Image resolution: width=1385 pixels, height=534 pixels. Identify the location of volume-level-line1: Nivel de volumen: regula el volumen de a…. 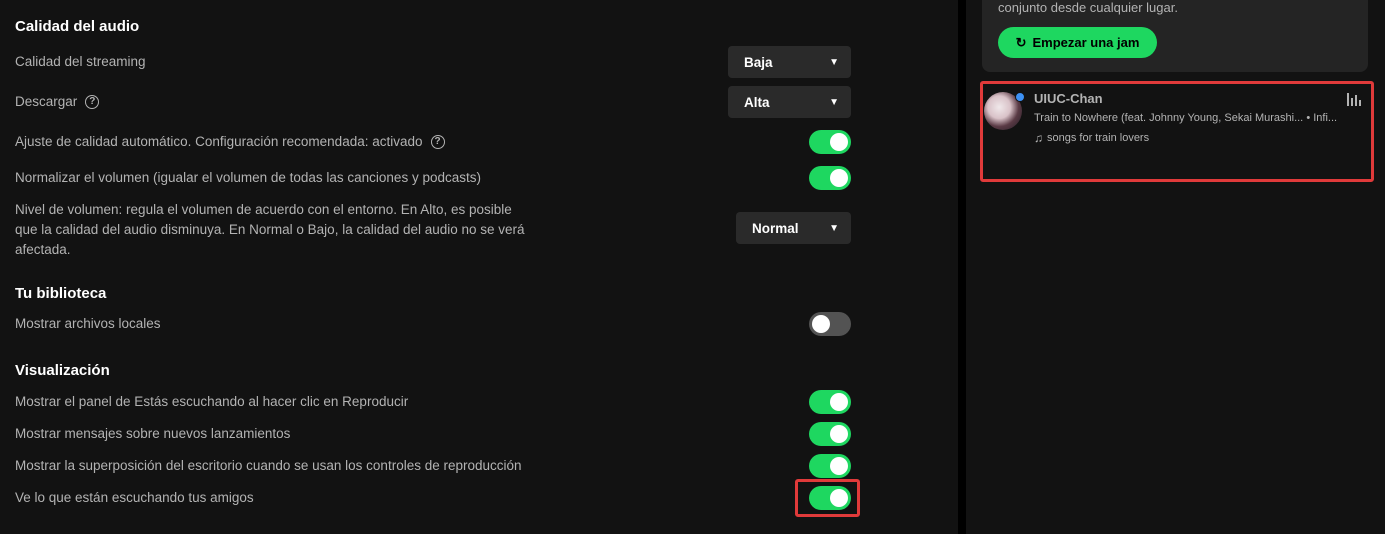
(263, 209).